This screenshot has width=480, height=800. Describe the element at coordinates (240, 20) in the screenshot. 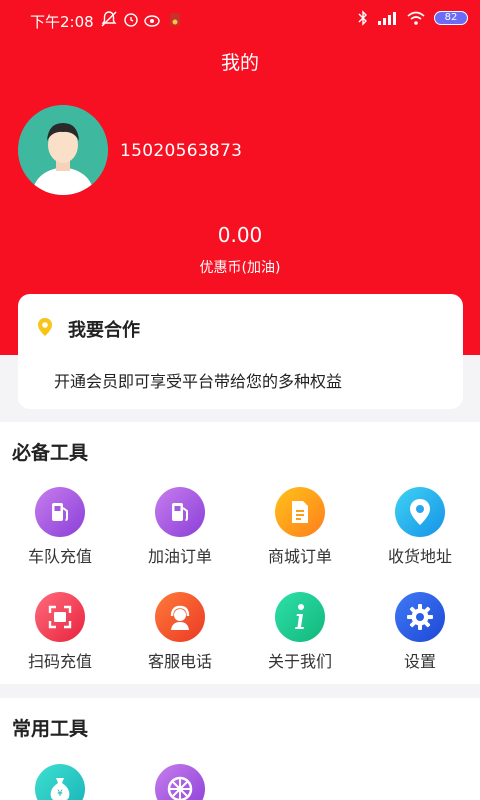

I see `status-bar: 下午2:08 82` at that location.